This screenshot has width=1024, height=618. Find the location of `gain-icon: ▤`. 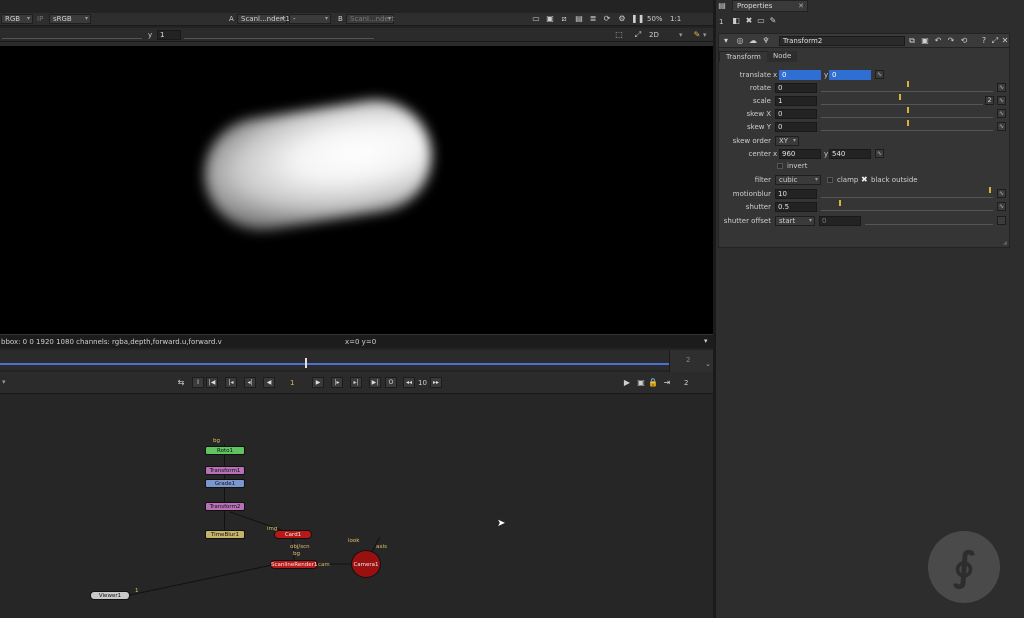

gain-icon: ▤ is located at coordinates (579, 19).